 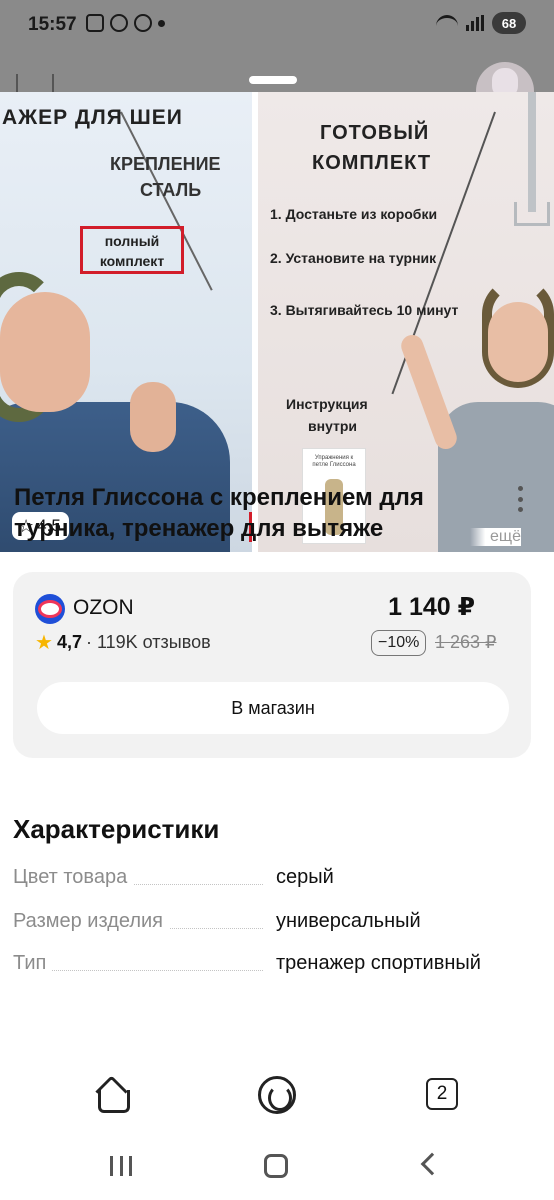 What do you see at coordinates (333, 426) in the screenshot?
I see `image-instruction: внутри` at bounding box center [333, 426].